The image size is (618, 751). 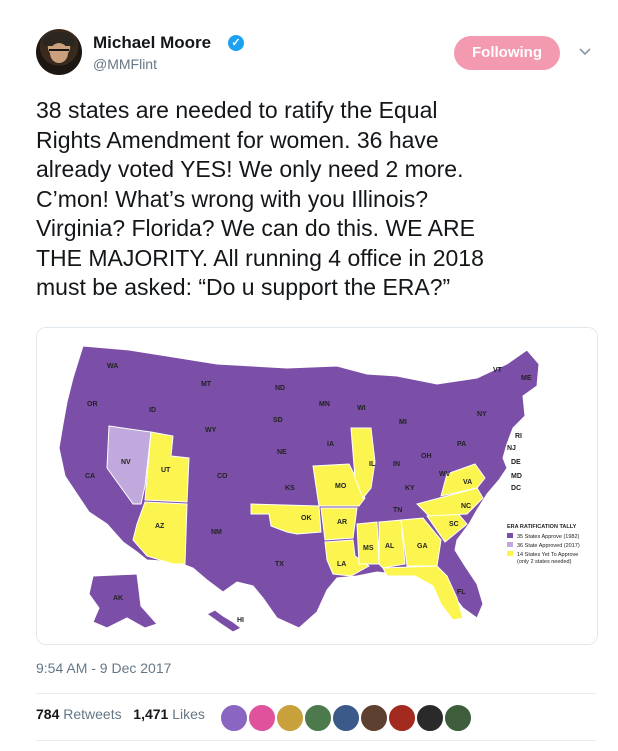 What do you see at coordinates (59, 52) in the screenshot?
I see `user-avatar` at bounding box center [59, 52].